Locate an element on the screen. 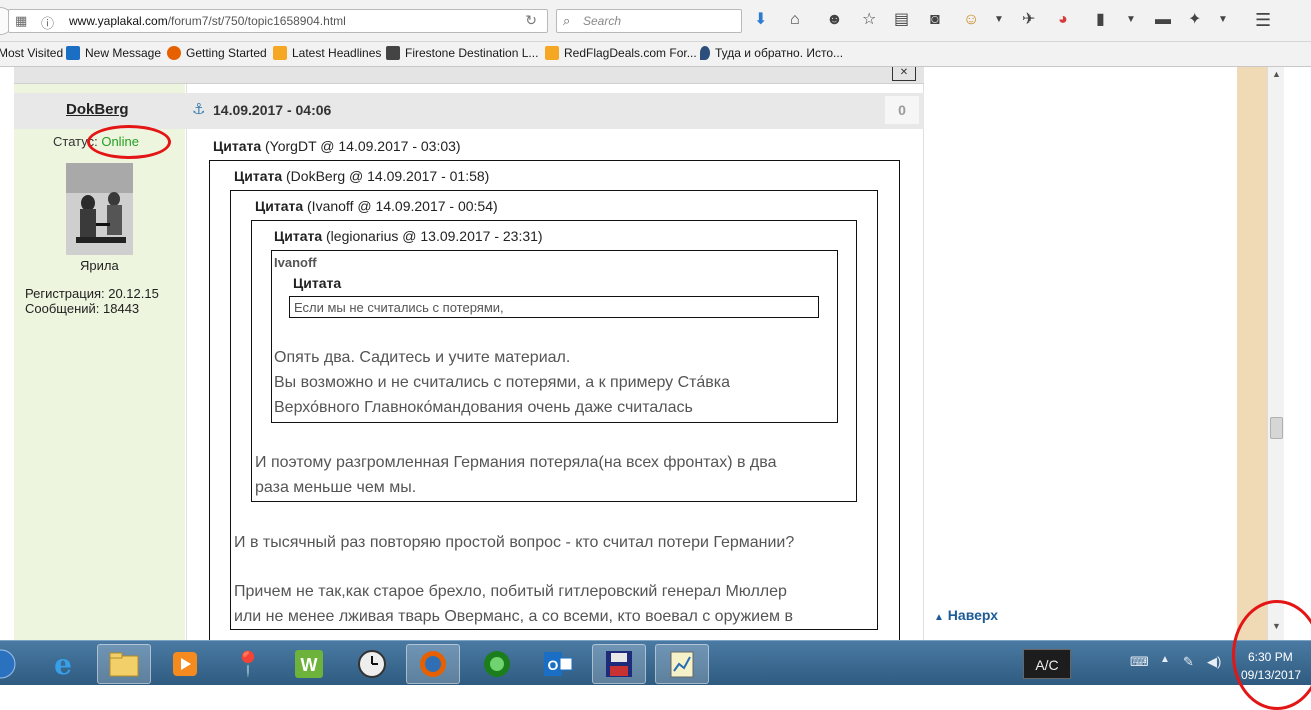  page-side-panel is located at coordinates (1252, 353).